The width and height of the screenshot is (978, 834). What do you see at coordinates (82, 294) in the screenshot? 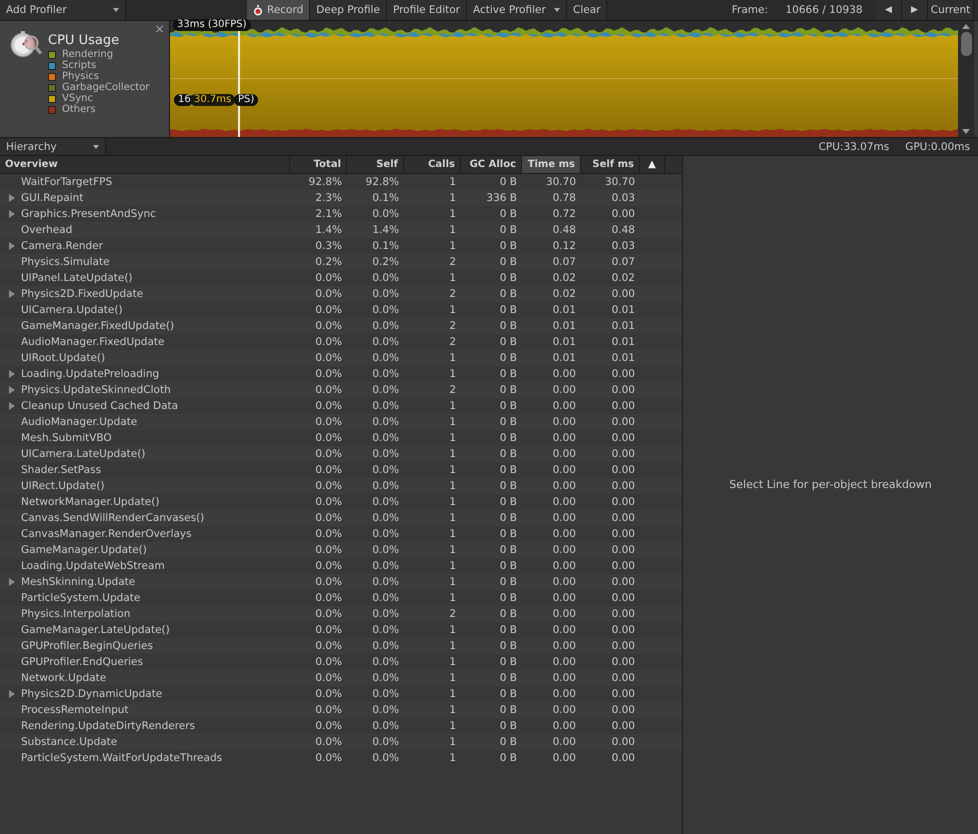
I see `row-name: Physics2D.FixedUpdate` at bounding box center [82, 294].